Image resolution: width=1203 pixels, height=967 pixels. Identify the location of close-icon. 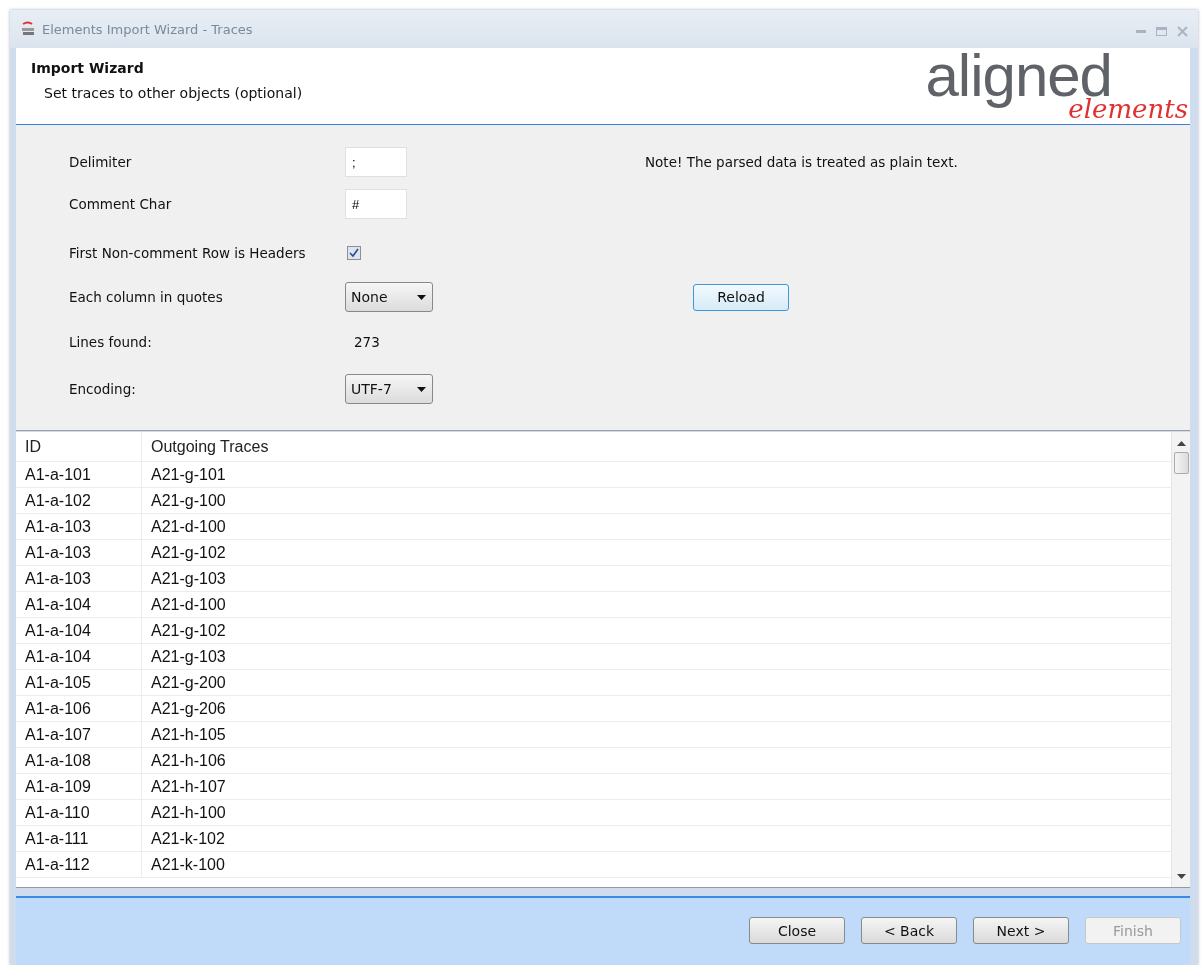
(1182, 31).